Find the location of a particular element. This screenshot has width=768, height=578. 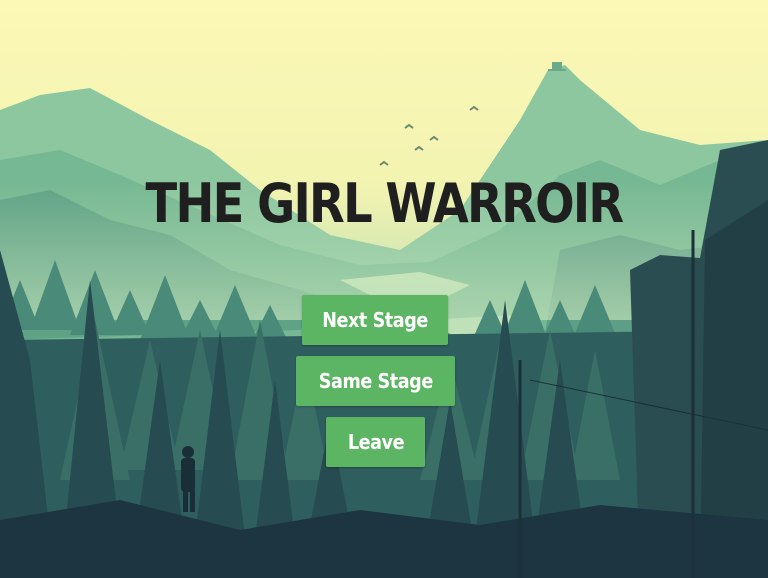

same-stage-button: Same Stage is located at coordinates (375, 381).